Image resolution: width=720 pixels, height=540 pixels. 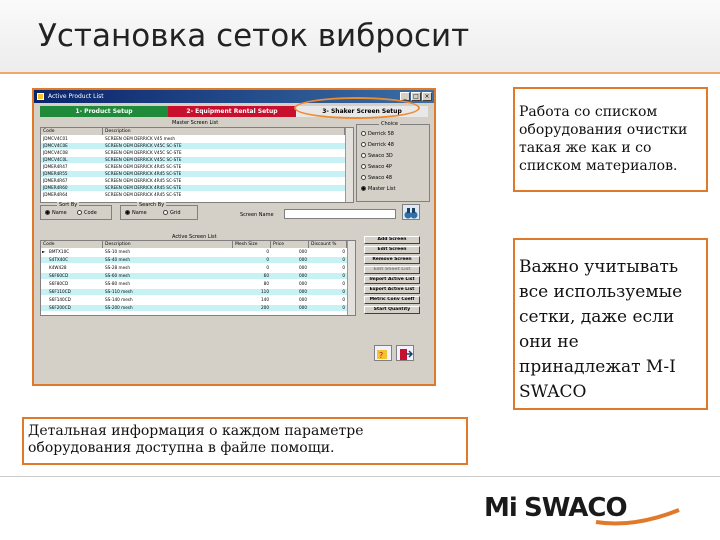 I want to click on screen-name-label: Screen Name, so click(x=257, y=215).